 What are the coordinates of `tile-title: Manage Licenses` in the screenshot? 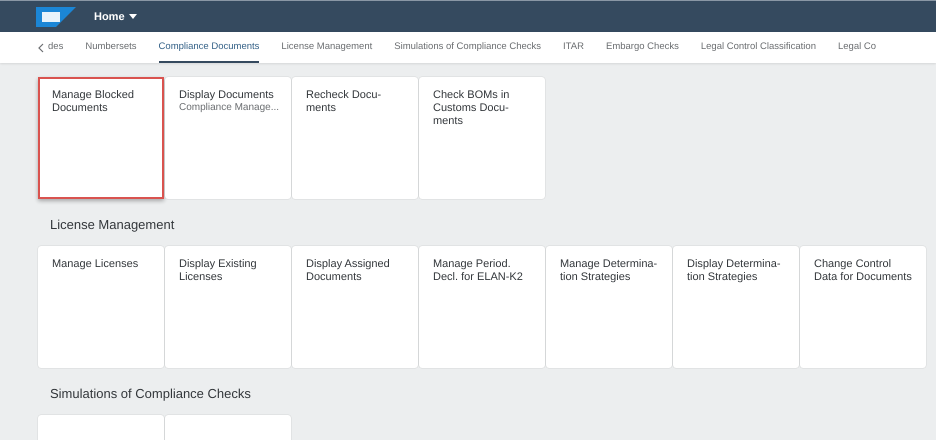 It's located at (96, 264).